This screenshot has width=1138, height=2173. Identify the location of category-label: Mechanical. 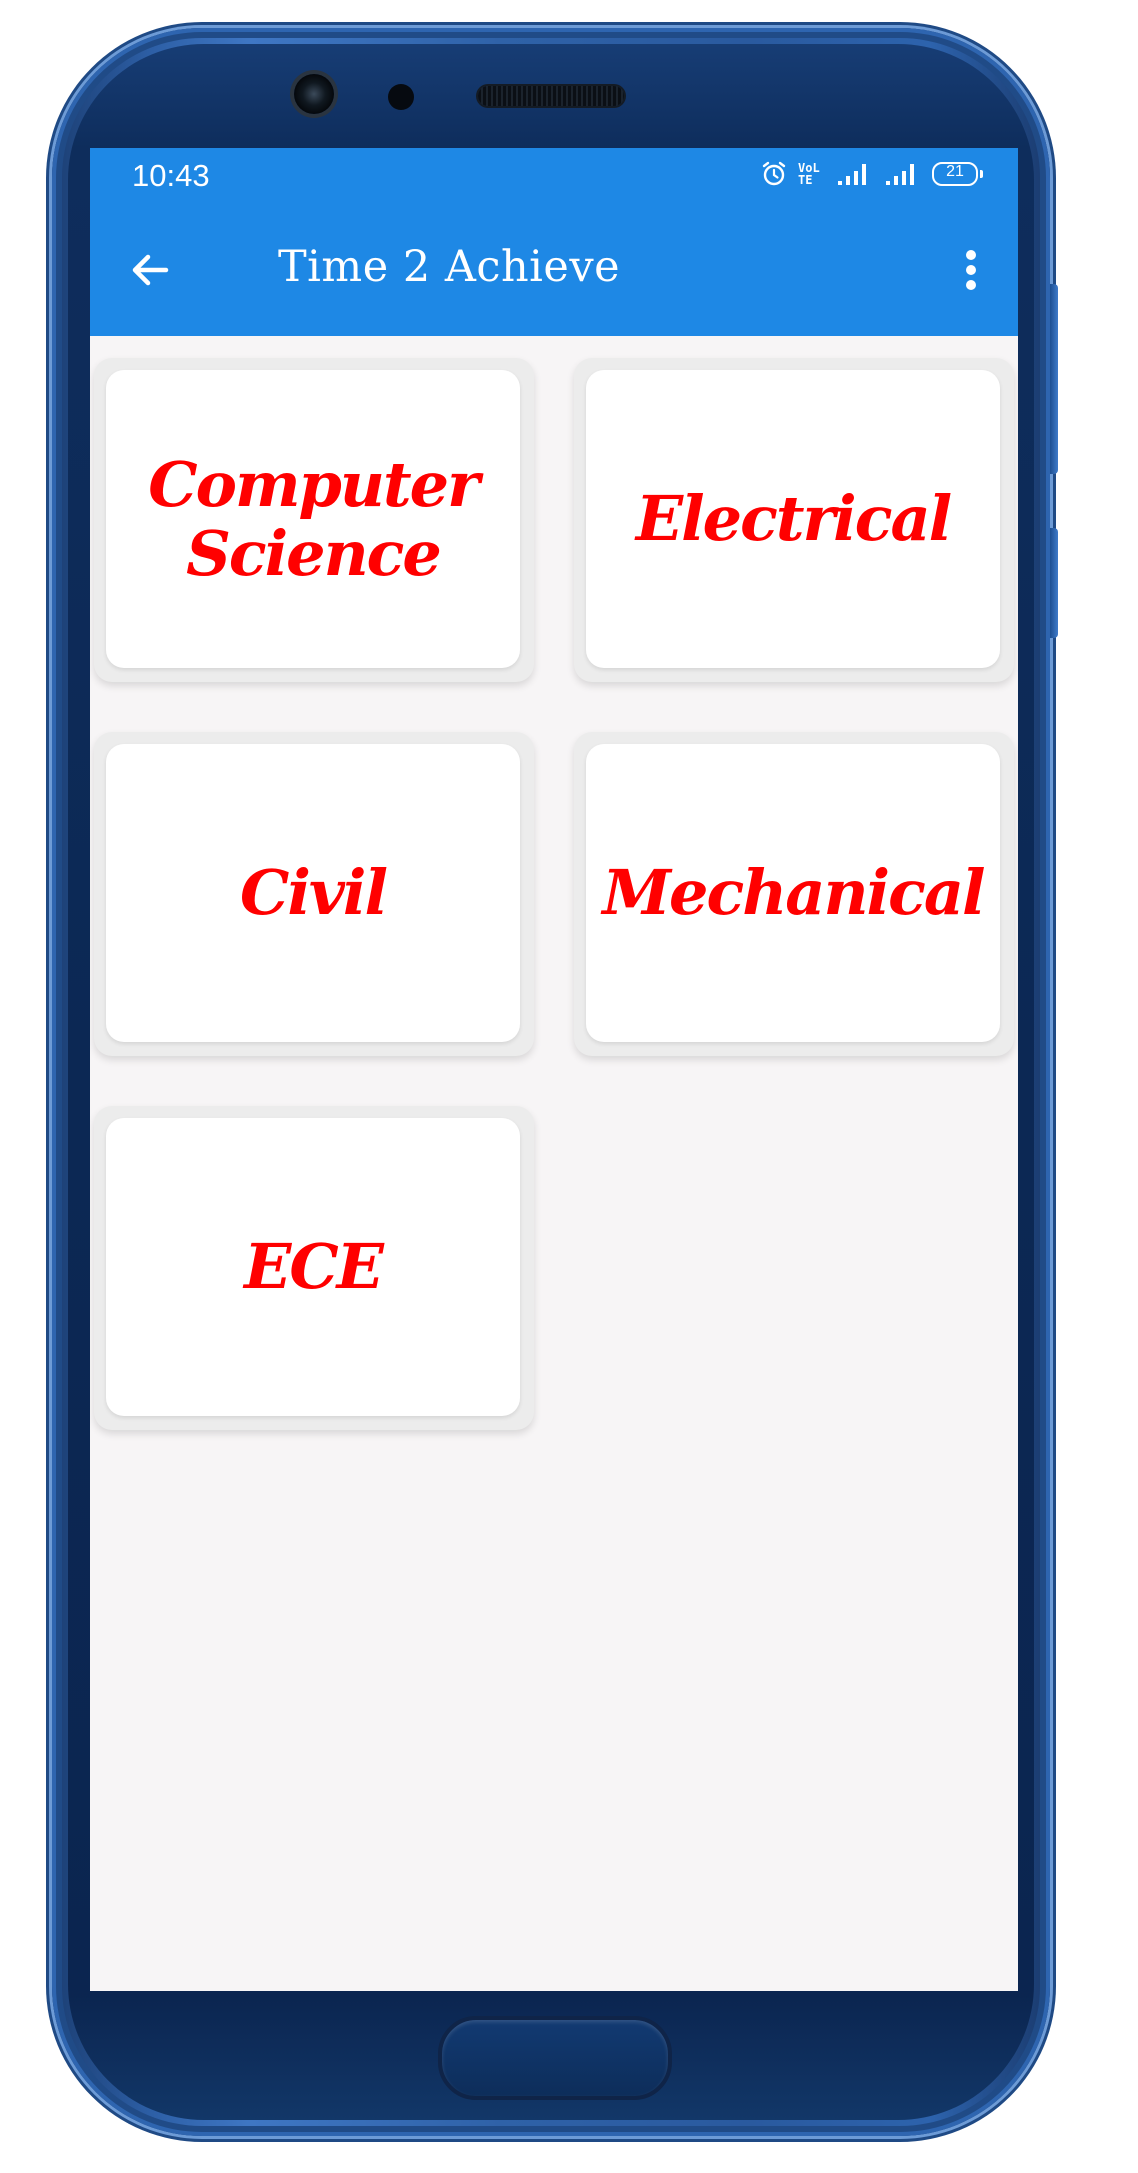
(793, 893).